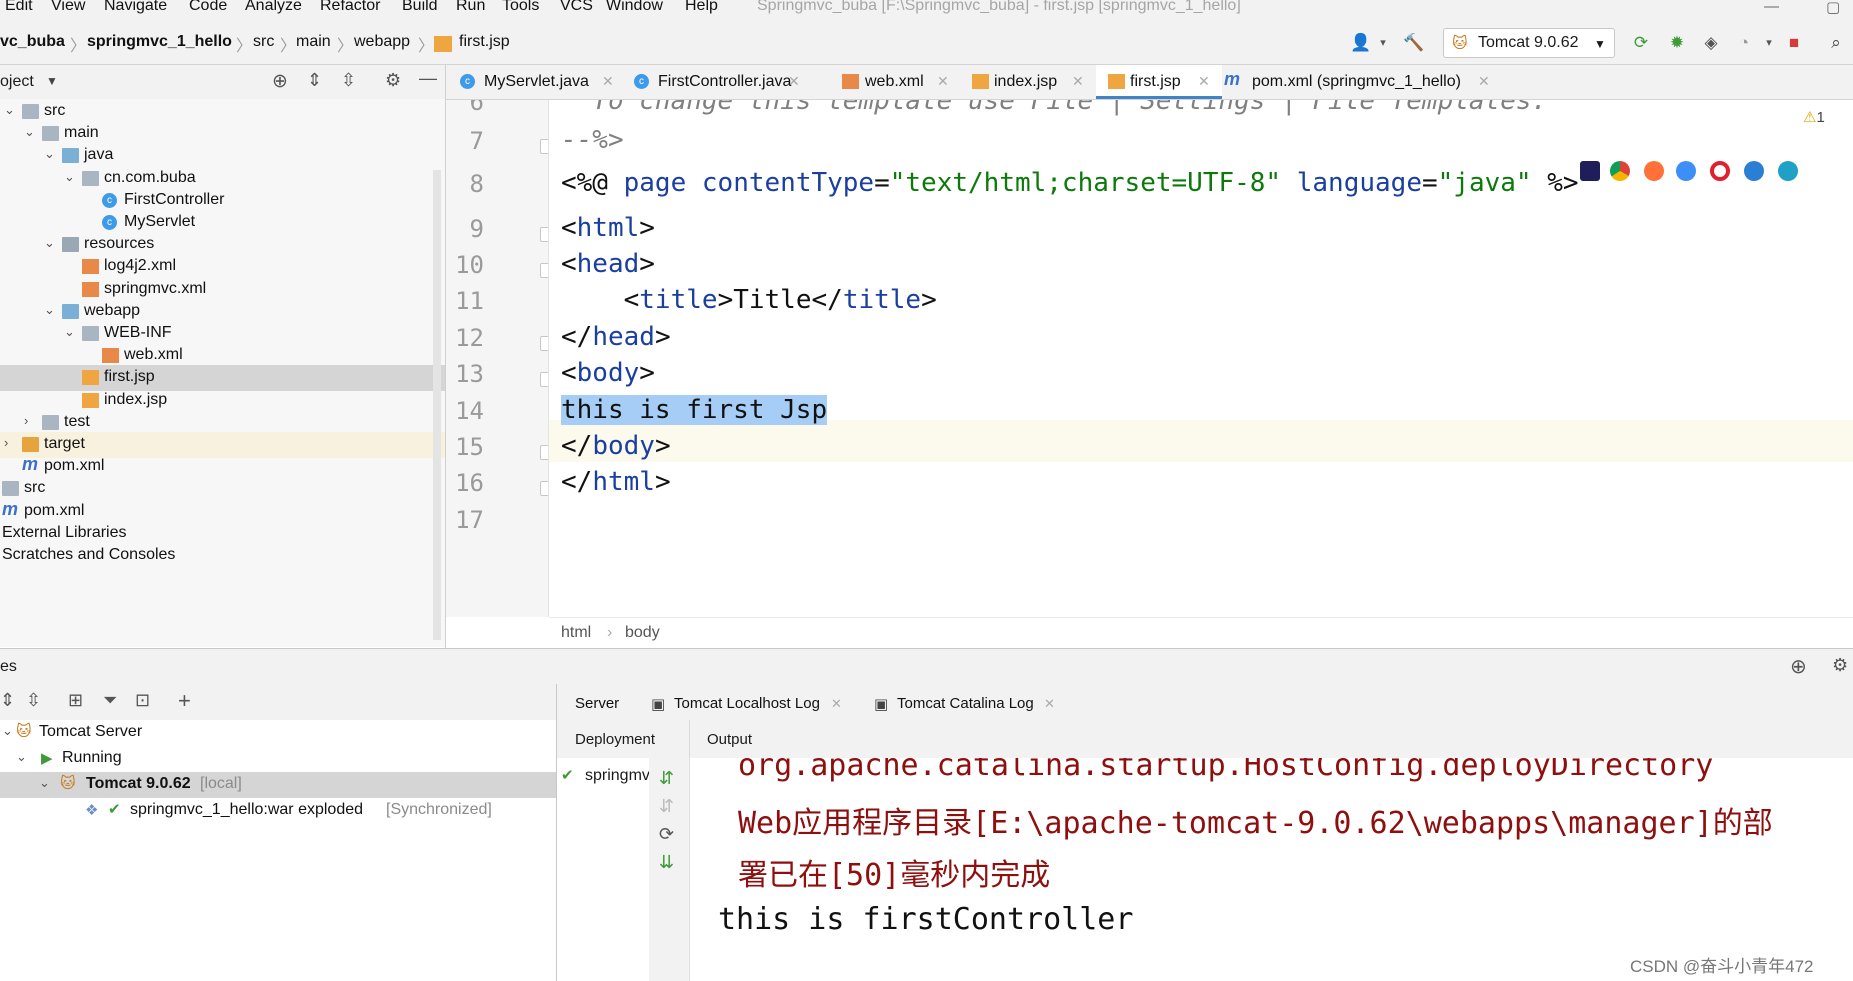 This screenshot has width=1853, height=981. What do you see at coordinates (68, 7) in the screenshot?
I see `menu-view: View` at bounding box center [68, 7].